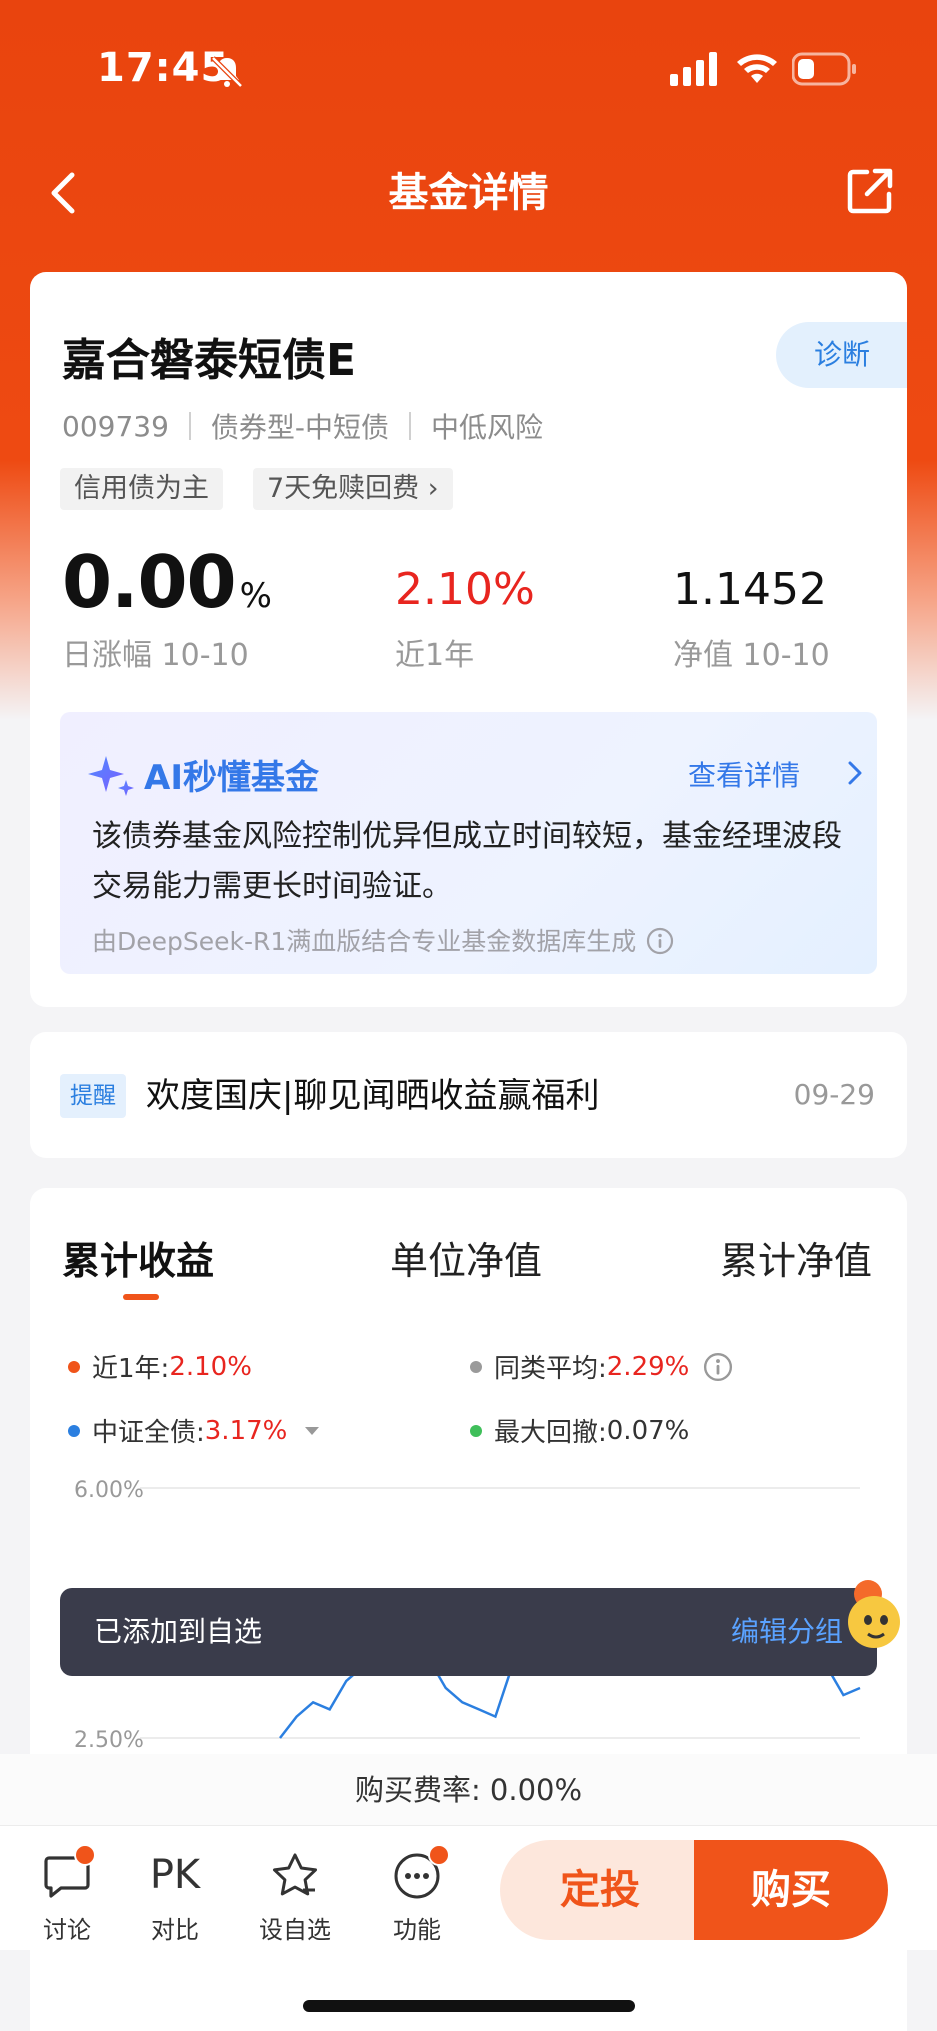 The height and width of the screenshot is (2031, 937). I want to click on toast-edit-group-button: 编辑分组, so click(787, 1632).